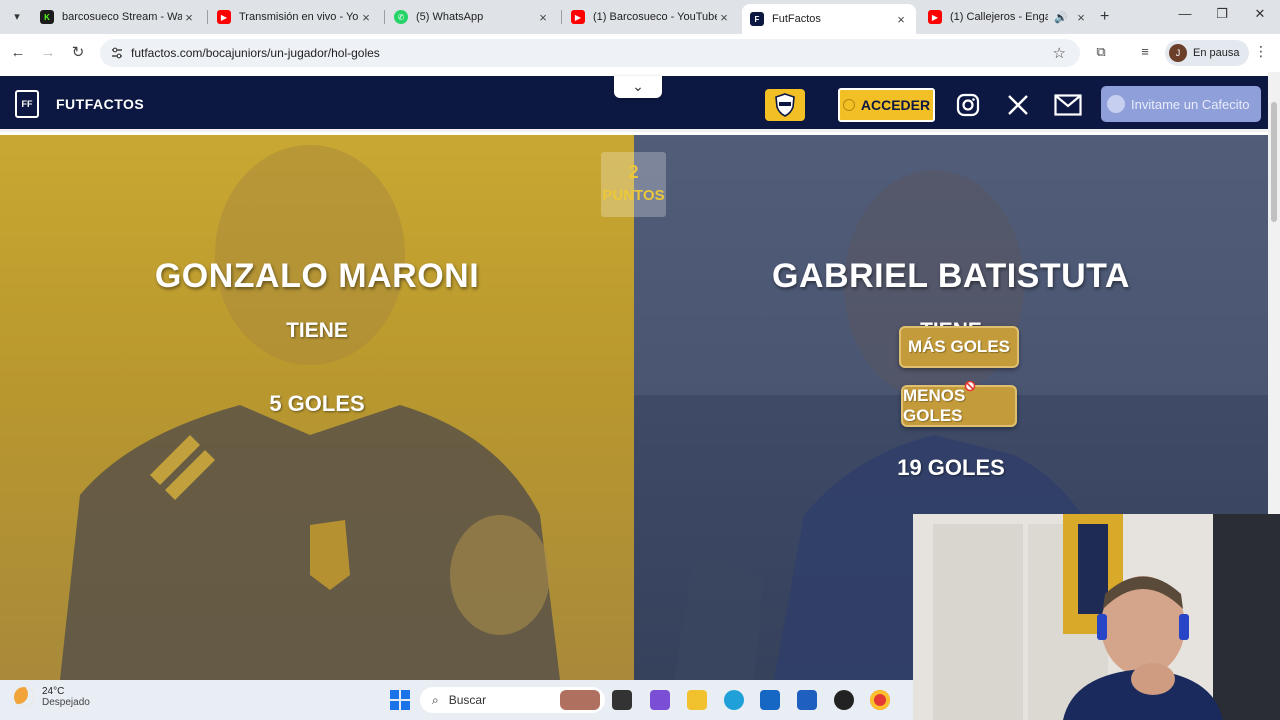 Image resolution: width=1280 pixels, height=720 pixels. Describe the element at coordinates (299, 17) in the screenshot. I see `tab-title: Transmisión en vivo - YouT` at that location.